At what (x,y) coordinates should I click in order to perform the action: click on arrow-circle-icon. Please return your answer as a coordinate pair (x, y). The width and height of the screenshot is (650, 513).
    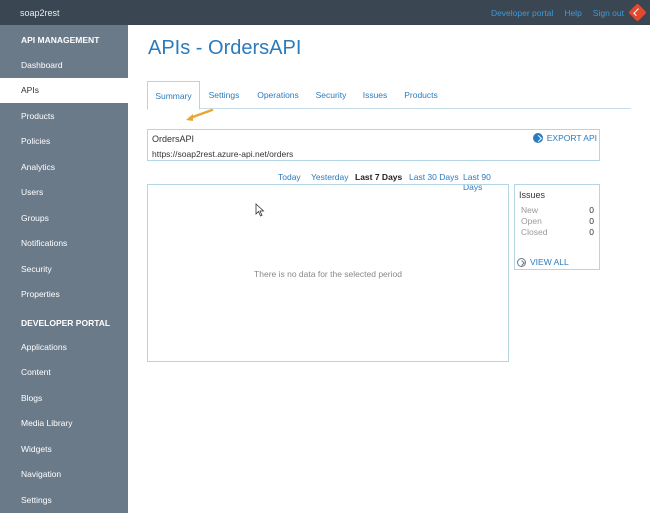
    Looking at the image, I should click on (521, 262).